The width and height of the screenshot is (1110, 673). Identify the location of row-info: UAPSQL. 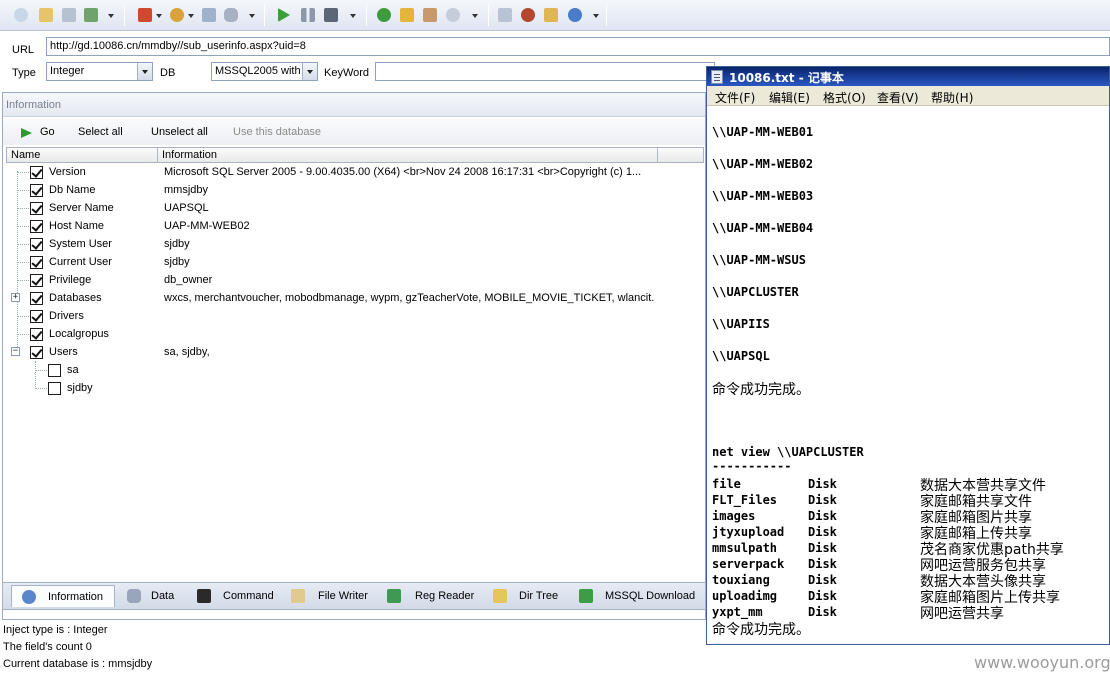
(186, 208).